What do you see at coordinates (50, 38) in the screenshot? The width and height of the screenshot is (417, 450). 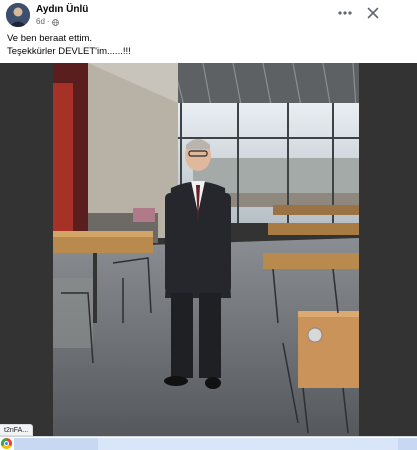 I see `post-text-line: Ve ben beraat ettim.` at bounding box center [50, 38].